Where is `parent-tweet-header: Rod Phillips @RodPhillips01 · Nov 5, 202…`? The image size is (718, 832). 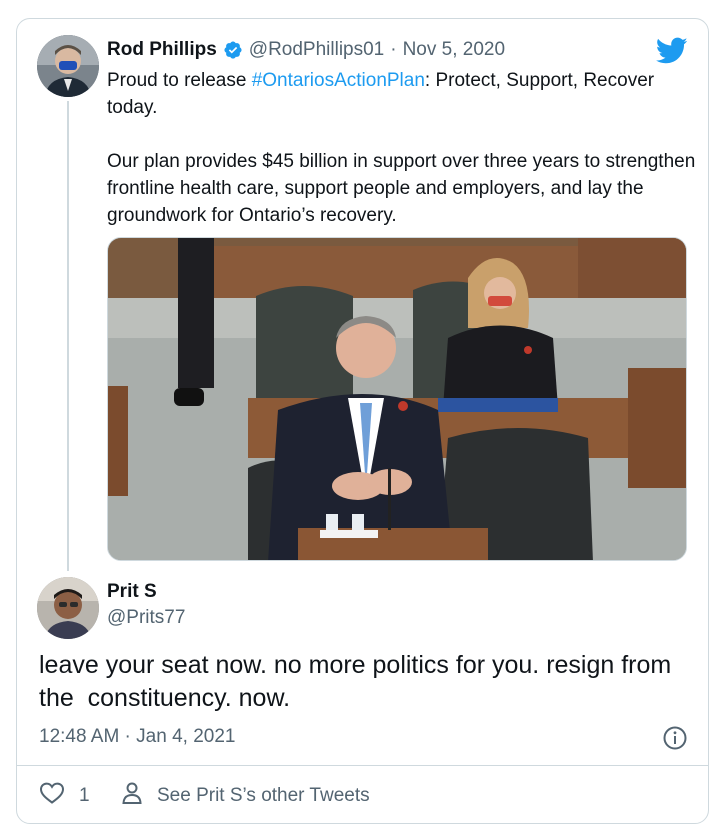 parent-tweet-header: Rod Phillips @RodPhillips01 · Nov 5, 202… is located at coordinates (306, 50).